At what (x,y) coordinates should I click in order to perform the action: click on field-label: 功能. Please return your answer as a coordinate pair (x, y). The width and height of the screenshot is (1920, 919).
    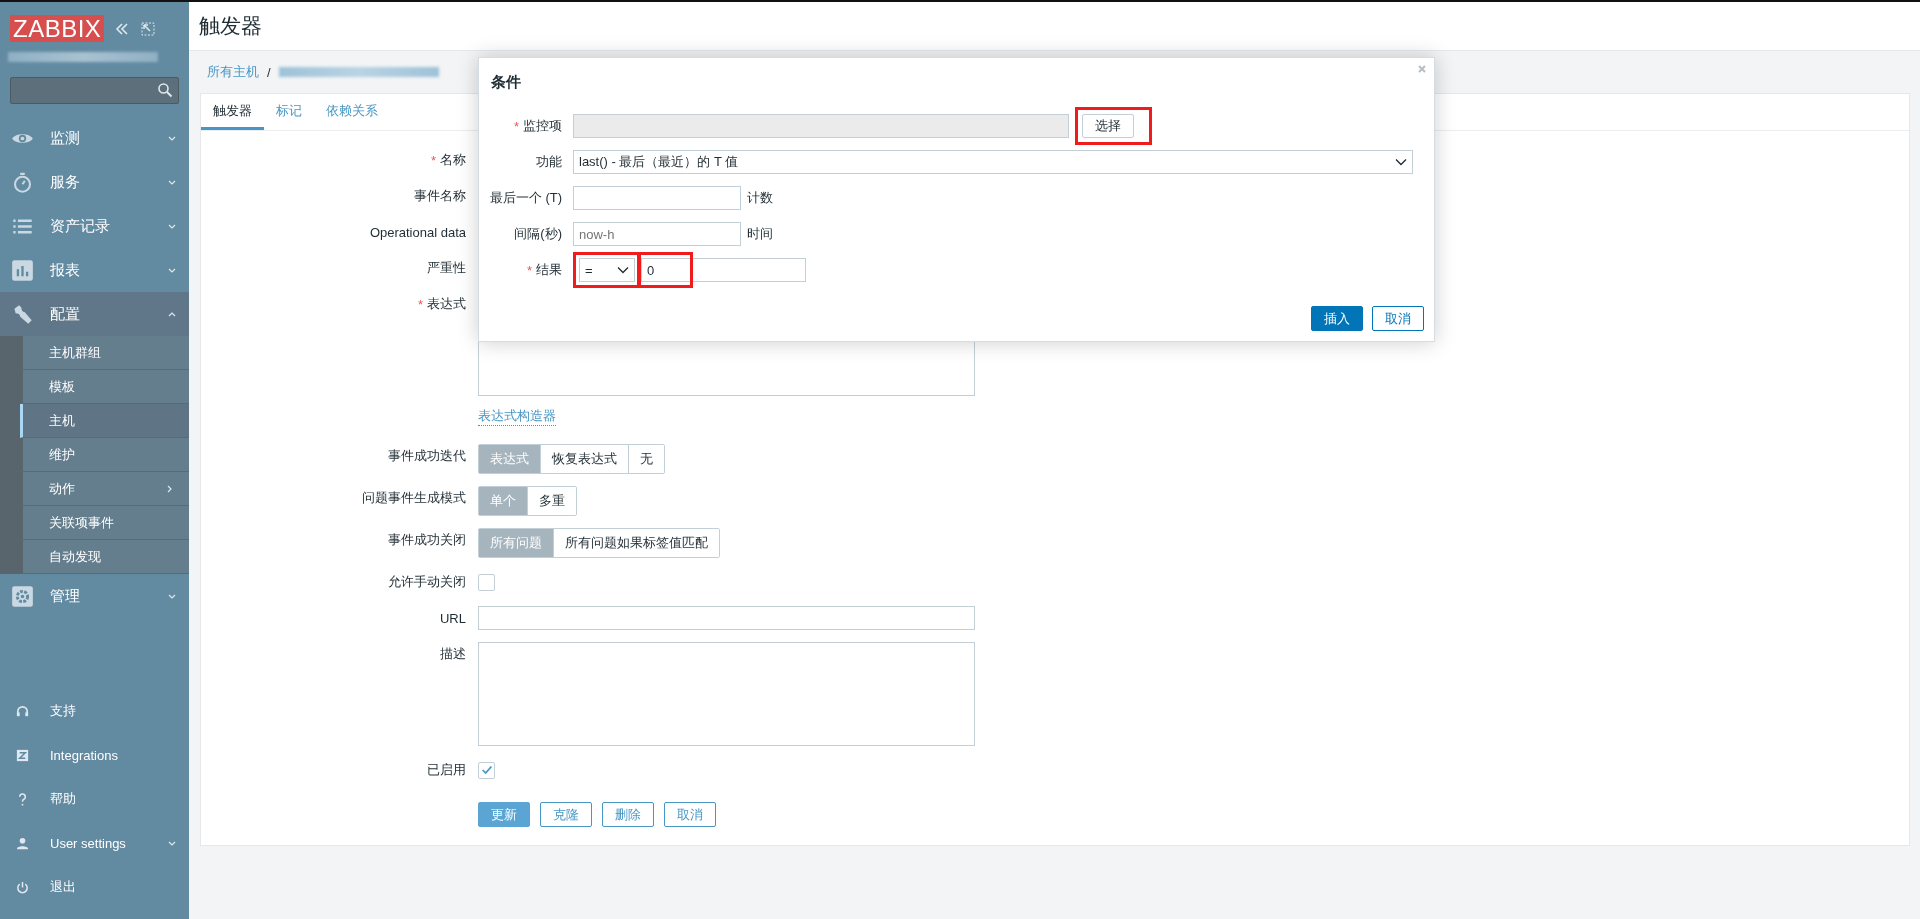
    Looking at the image, I should click on (549, 162).